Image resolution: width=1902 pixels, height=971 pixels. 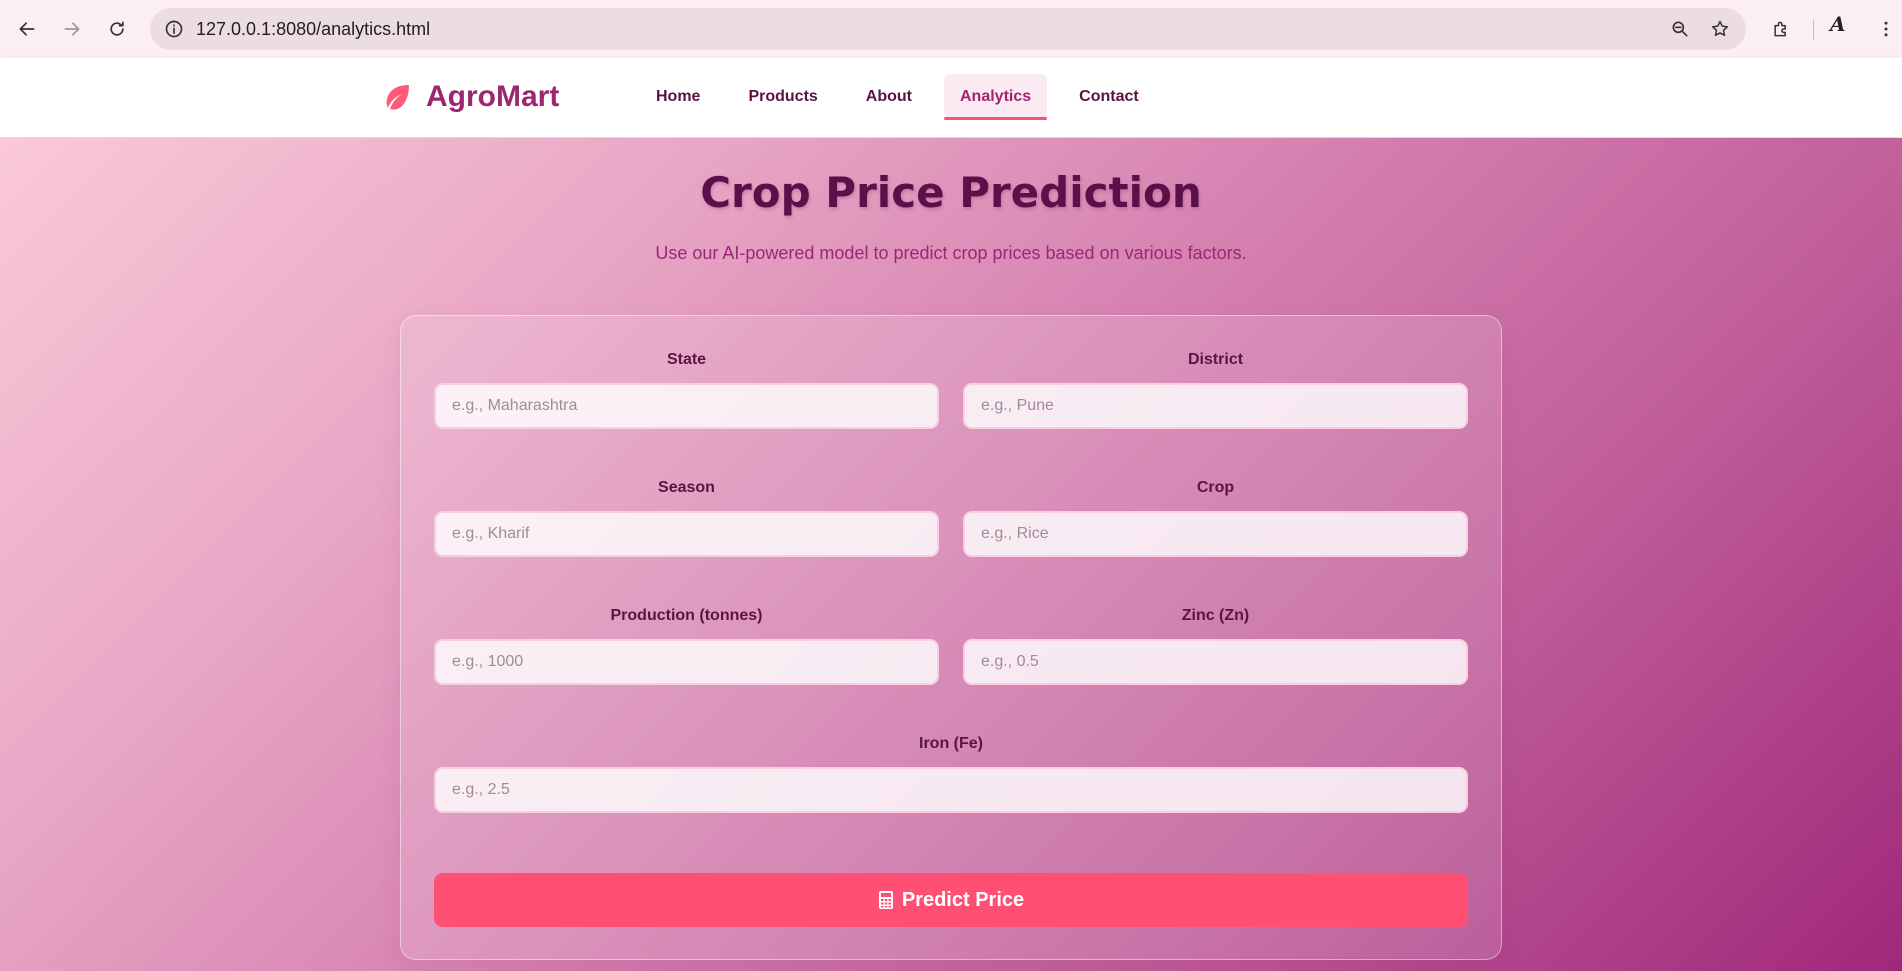 I want to click on back-button, so click(x=27, y=29).